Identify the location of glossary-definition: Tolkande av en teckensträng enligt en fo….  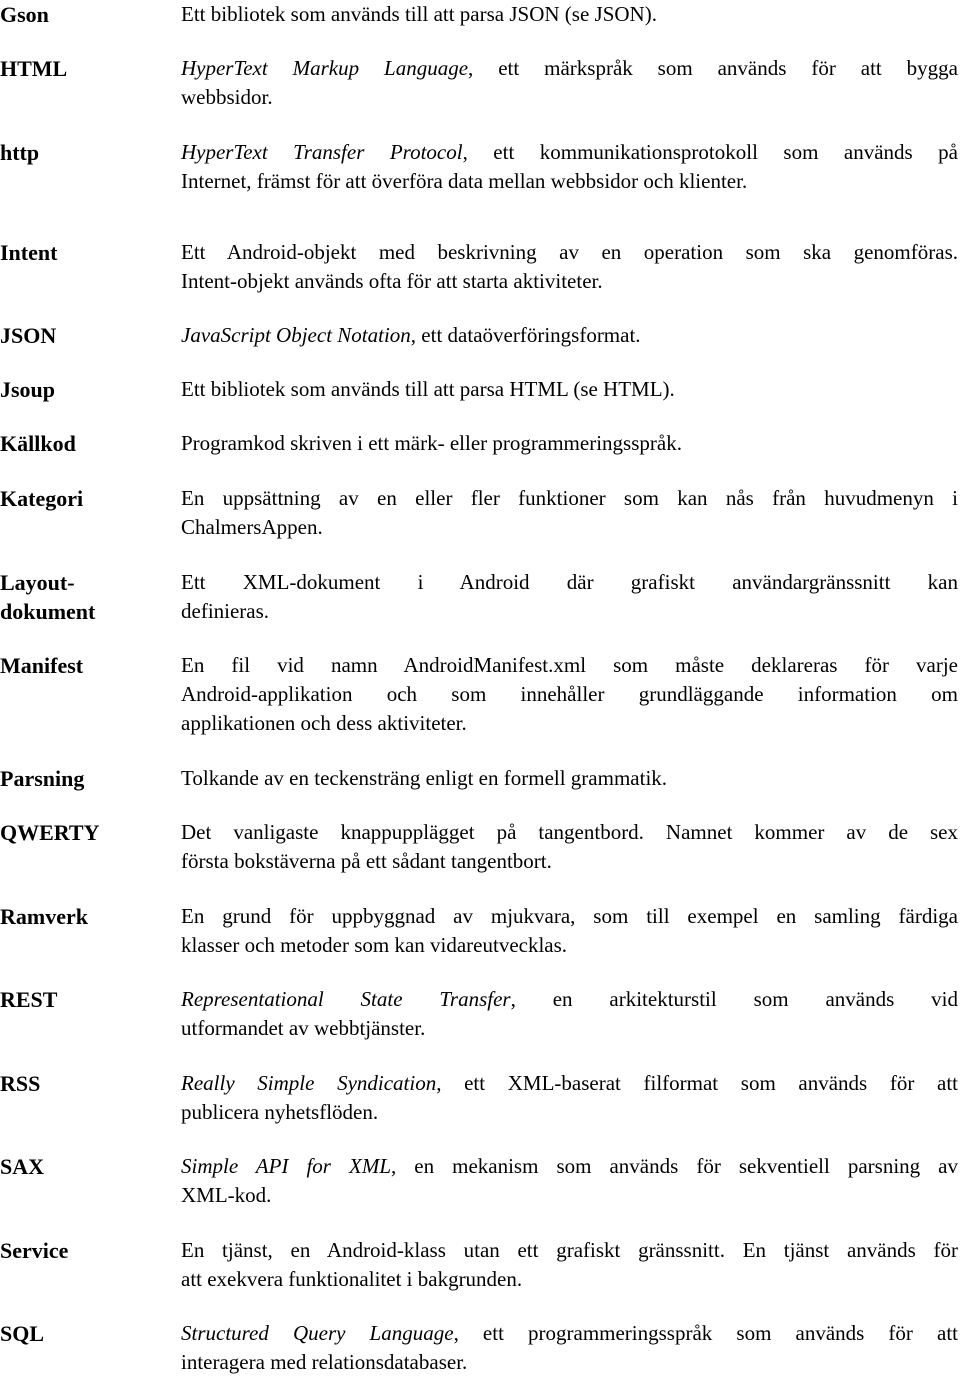
(569, 778).